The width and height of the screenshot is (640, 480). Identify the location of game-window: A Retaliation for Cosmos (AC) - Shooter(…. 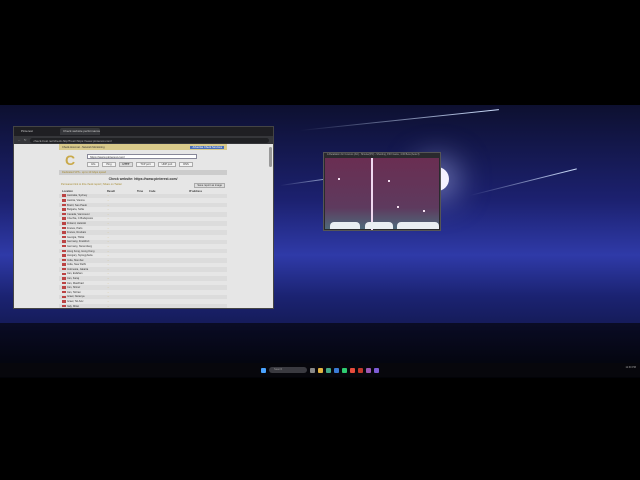
(382, 191).